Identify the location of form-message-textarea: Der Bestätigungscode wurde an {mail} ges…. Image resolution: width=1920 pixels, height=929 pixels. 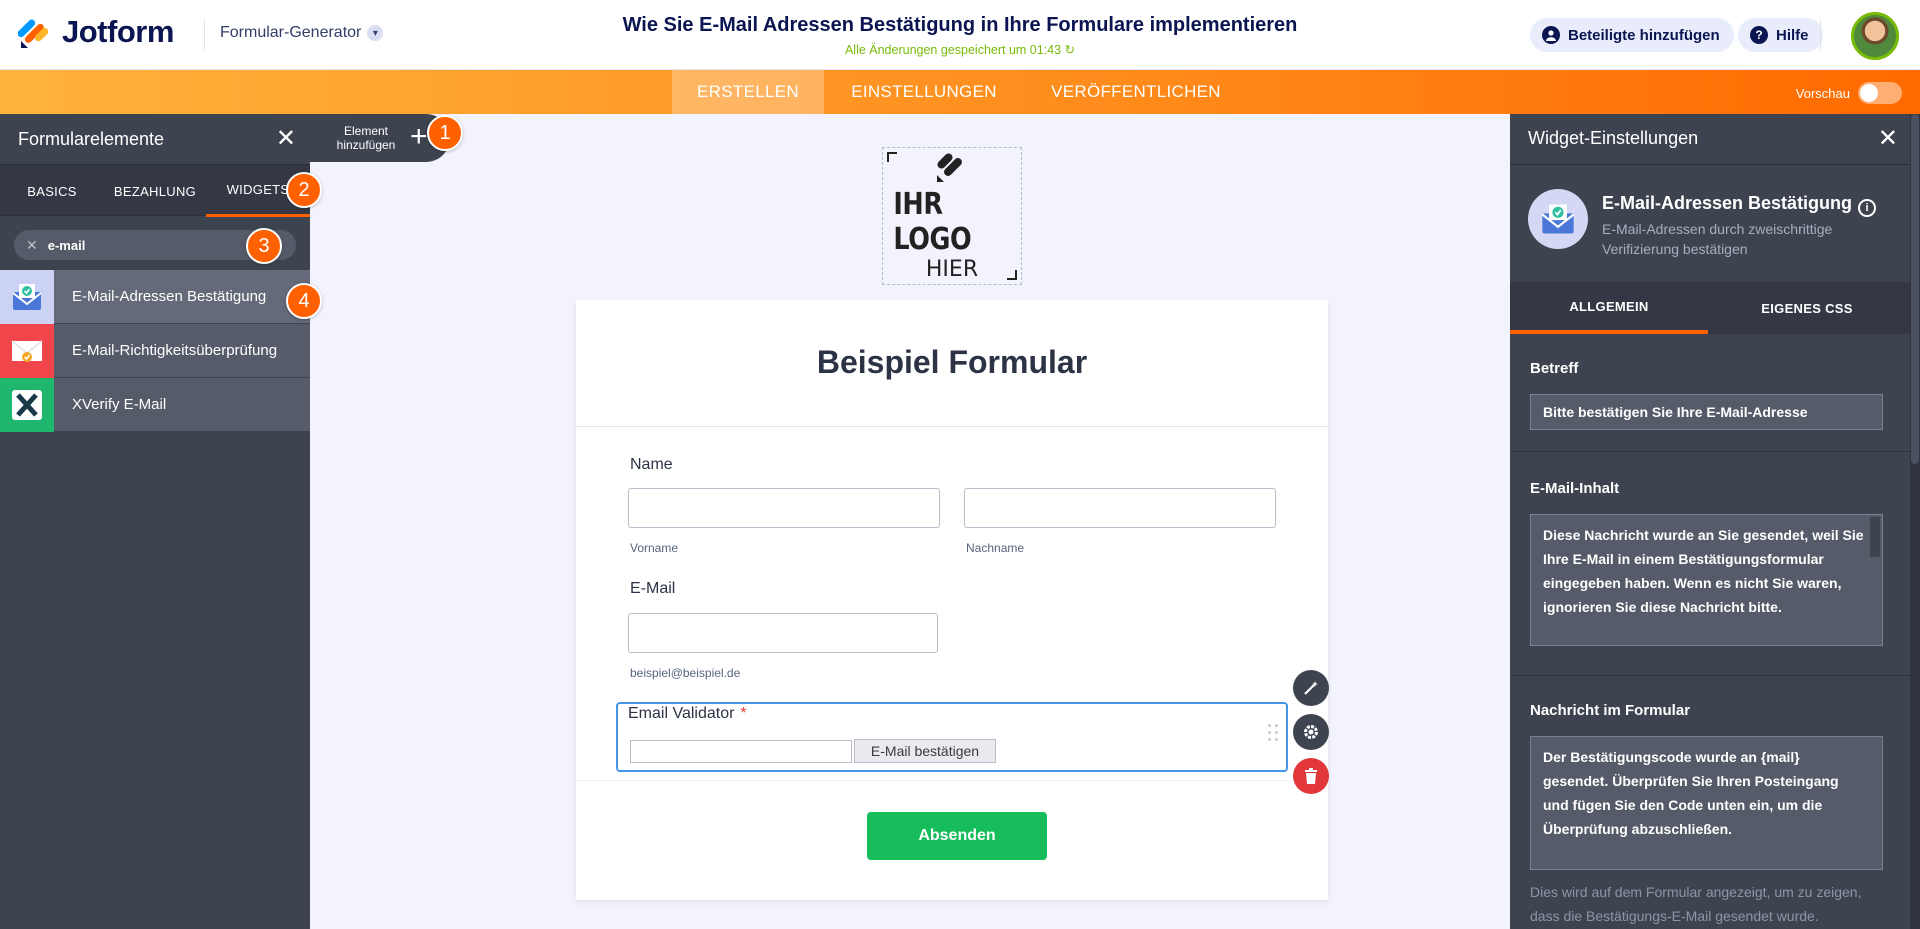
(1706, 803).